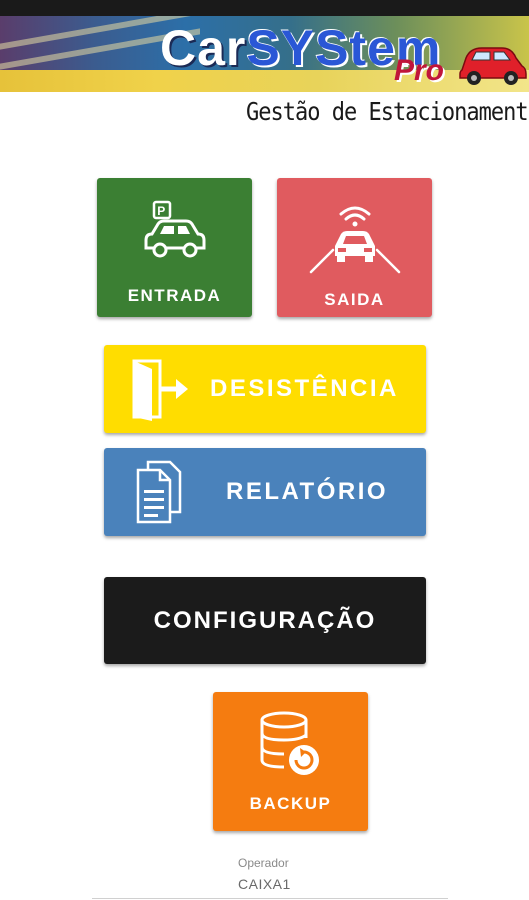  What do you see at coordinates (354, 240) in the screenshot?
I see `car-exit-signal-icon` at bounding box center [354, 240].